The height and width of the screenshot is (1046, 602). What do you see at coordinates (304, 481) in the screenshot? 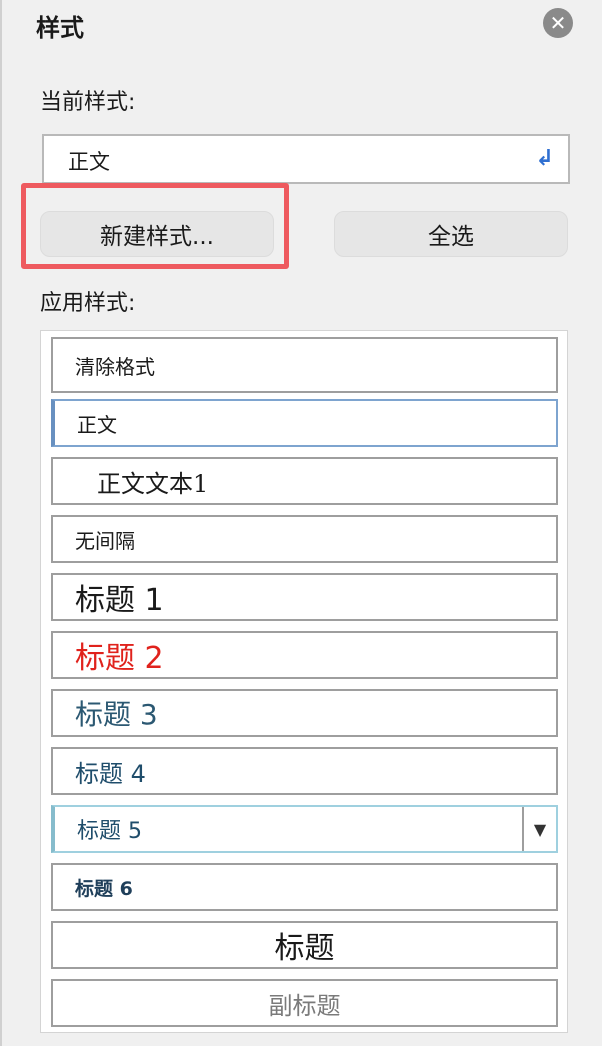
I see `style-item-body-text-1: 正文文本1` at bounding box center [304, 481].